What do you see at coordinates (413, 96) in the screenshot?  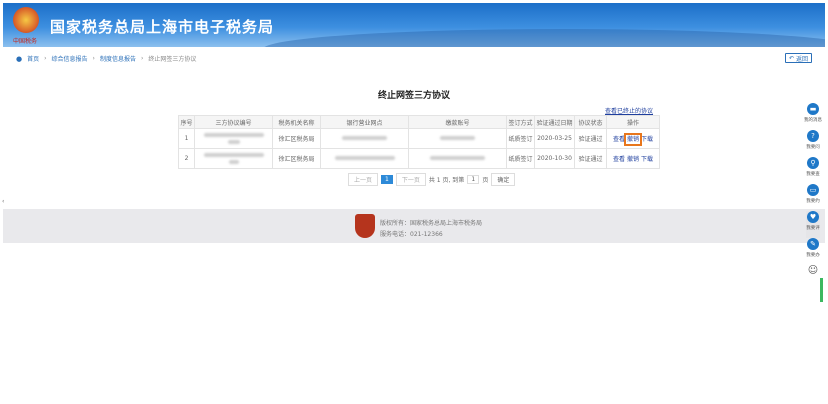 I see `page-title: 终止网签三方协议` at bounding box center [413, 96].